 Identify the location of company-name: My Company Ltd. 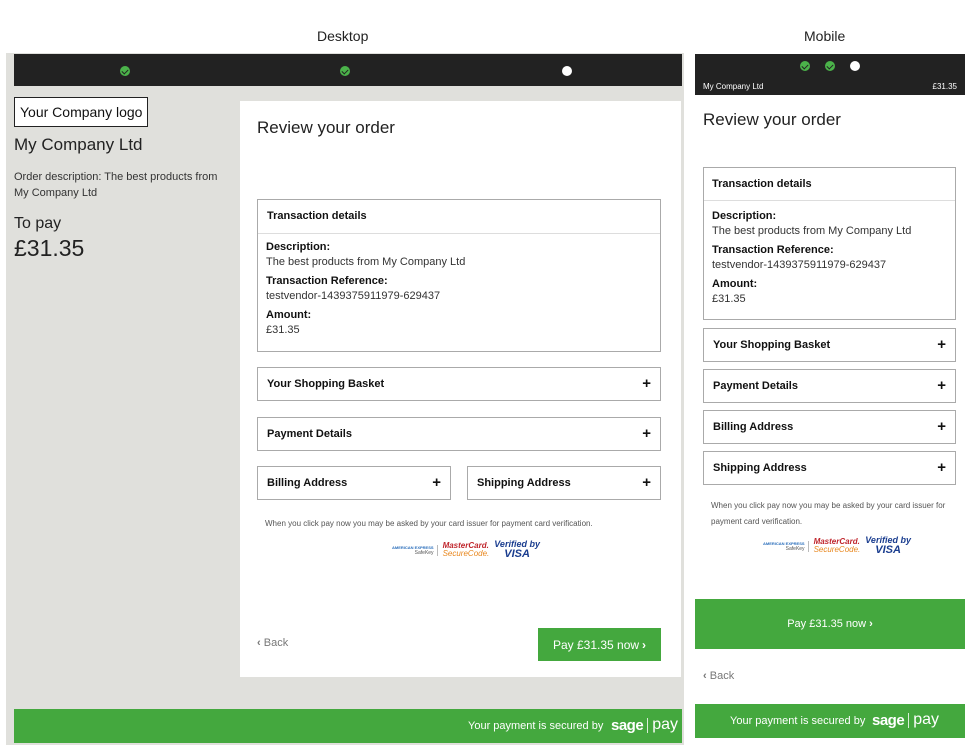
(78, 144).